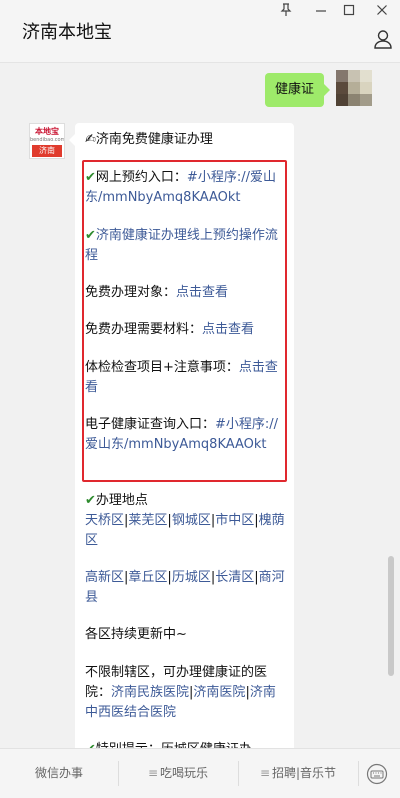 The width and height of the screenshot is (400, 798). What do you see at coordinates (191, 577) in the screenshot?
I see `district-link: 历城区` at bounding box center [191, 577].